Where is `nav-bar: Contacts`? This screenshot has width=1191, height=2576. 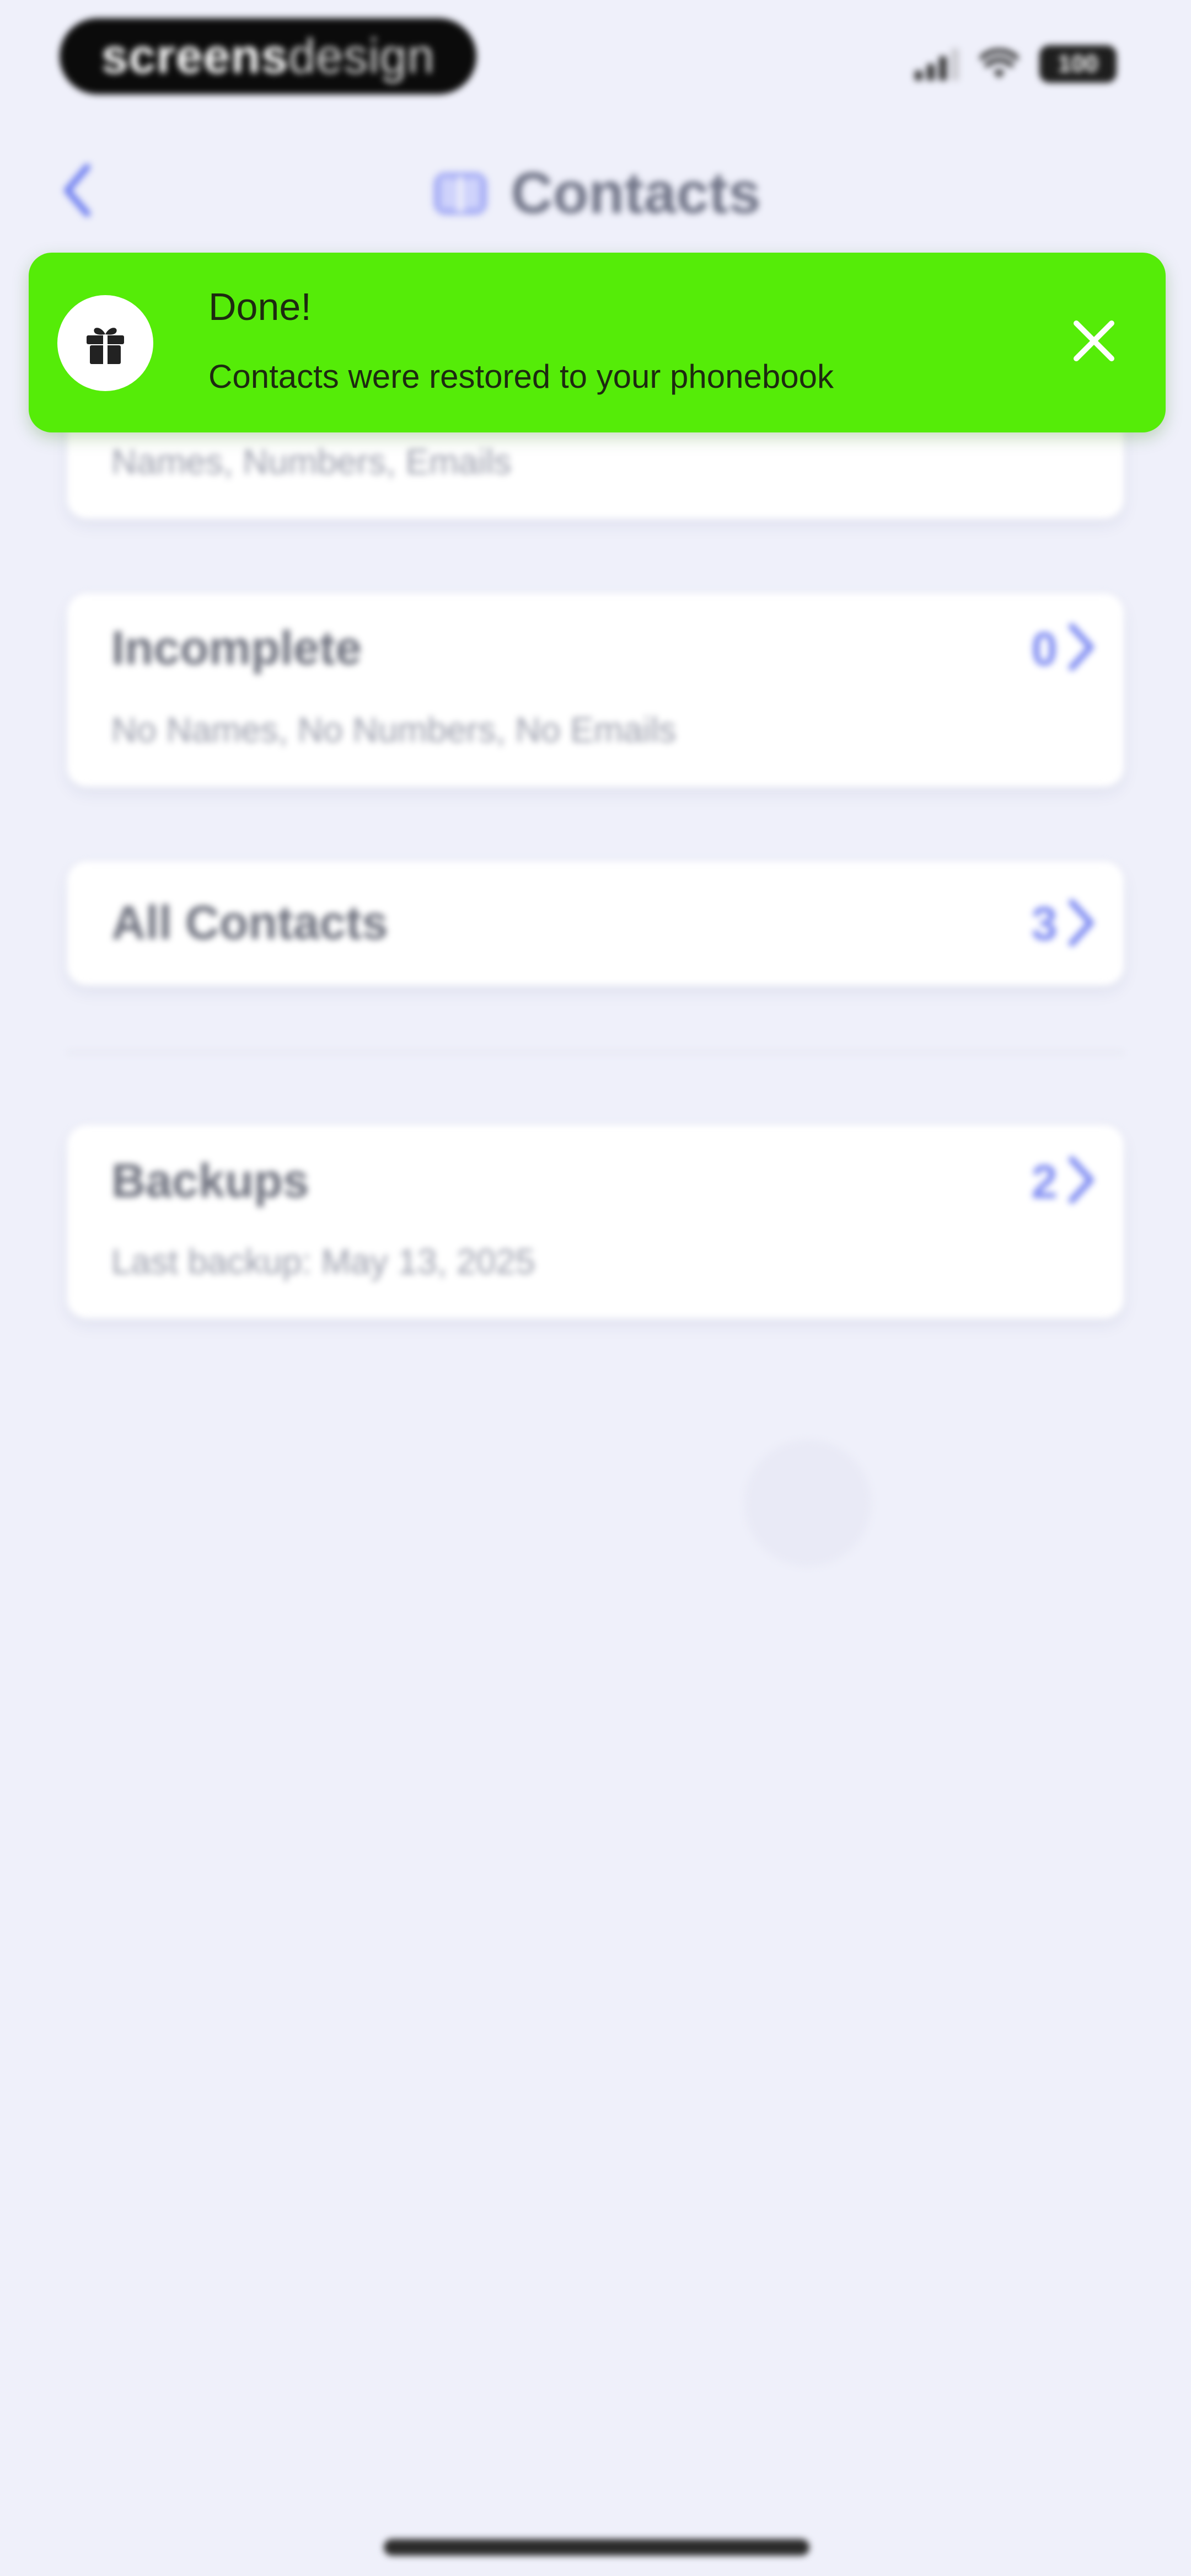 nav-bar: Contacts is located at coordinates (595, 193).